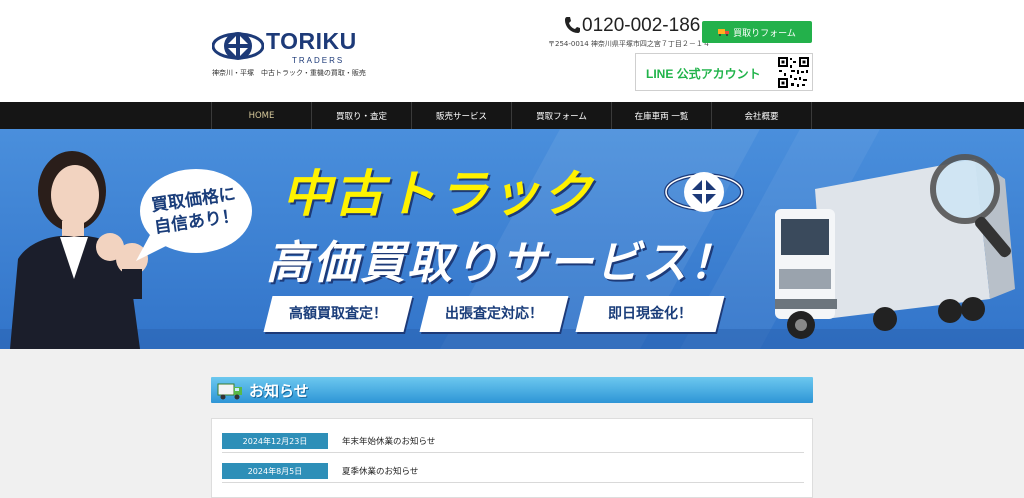 The height and width of the screenshot is (498, 1024). What do you see at coordinates (561, 115) in the screenshot?
I see `nav-purchase-form: 買取フォーム` at bounding box center [561, 115].